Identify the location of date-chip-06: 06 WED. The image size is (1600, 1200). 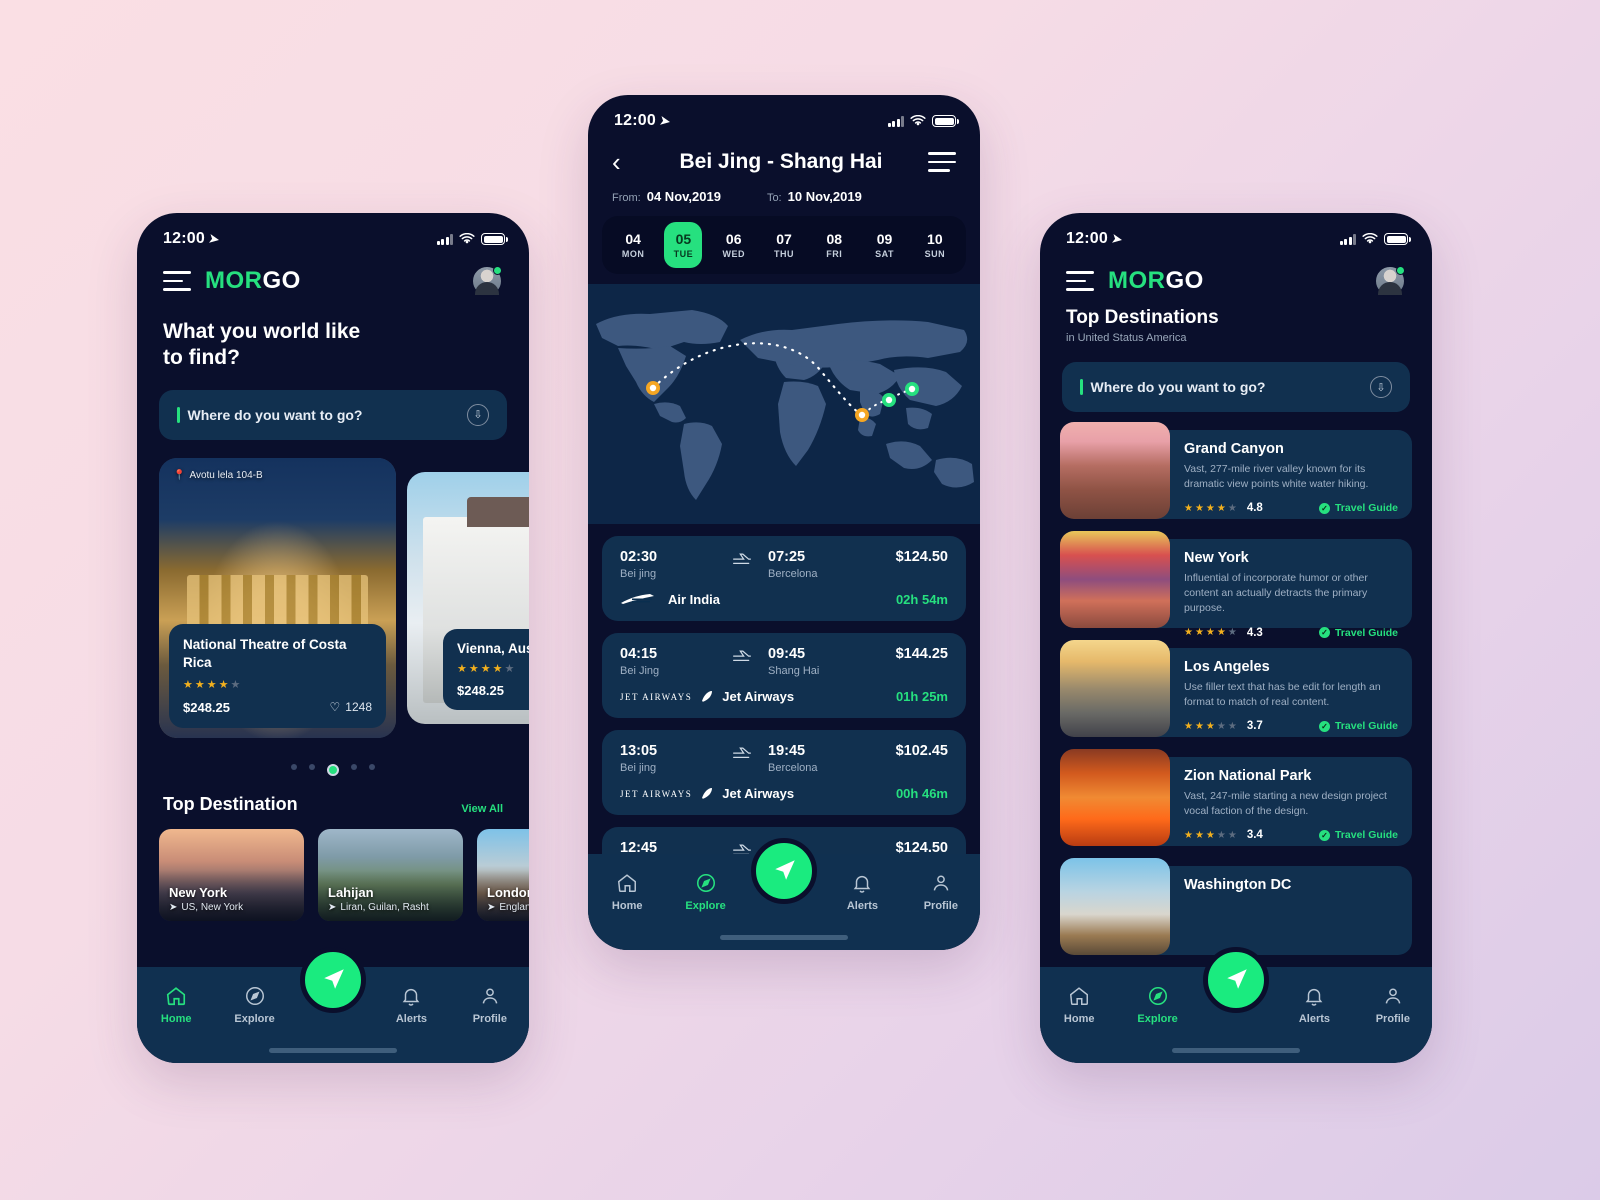
(734, 245).